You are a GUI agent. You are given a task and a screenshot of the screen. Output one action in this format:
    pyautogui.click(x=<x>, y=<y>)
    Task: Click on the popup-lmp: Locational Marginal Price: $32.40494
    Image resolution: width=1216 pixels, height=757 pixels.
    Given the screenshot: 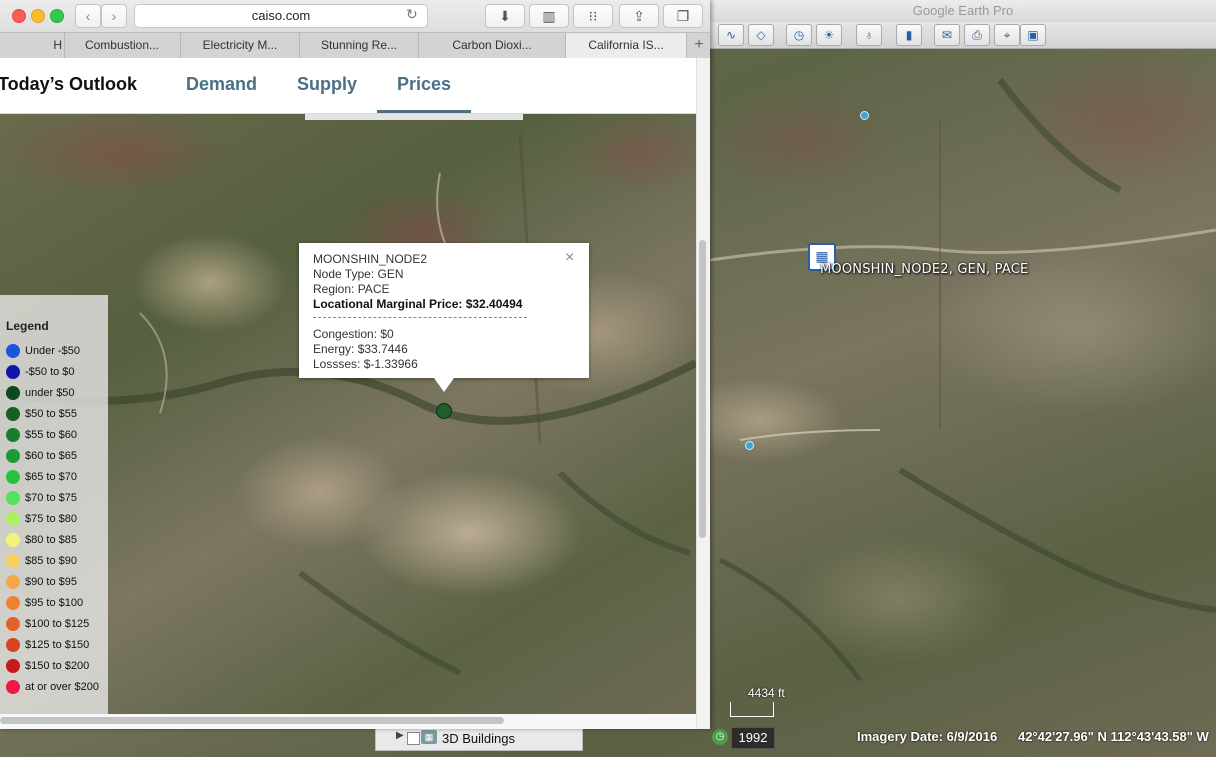 What is the action you would take?
    pyautogui.click(x=418, y=304)
    